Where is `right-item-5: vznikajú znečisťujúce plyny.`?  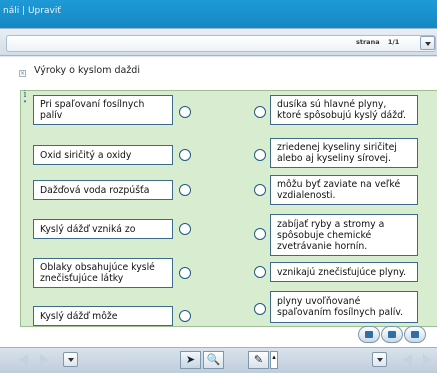
right-item-5: vznikajú znečisťujúce plyny. is located at coordinates (344, 272).